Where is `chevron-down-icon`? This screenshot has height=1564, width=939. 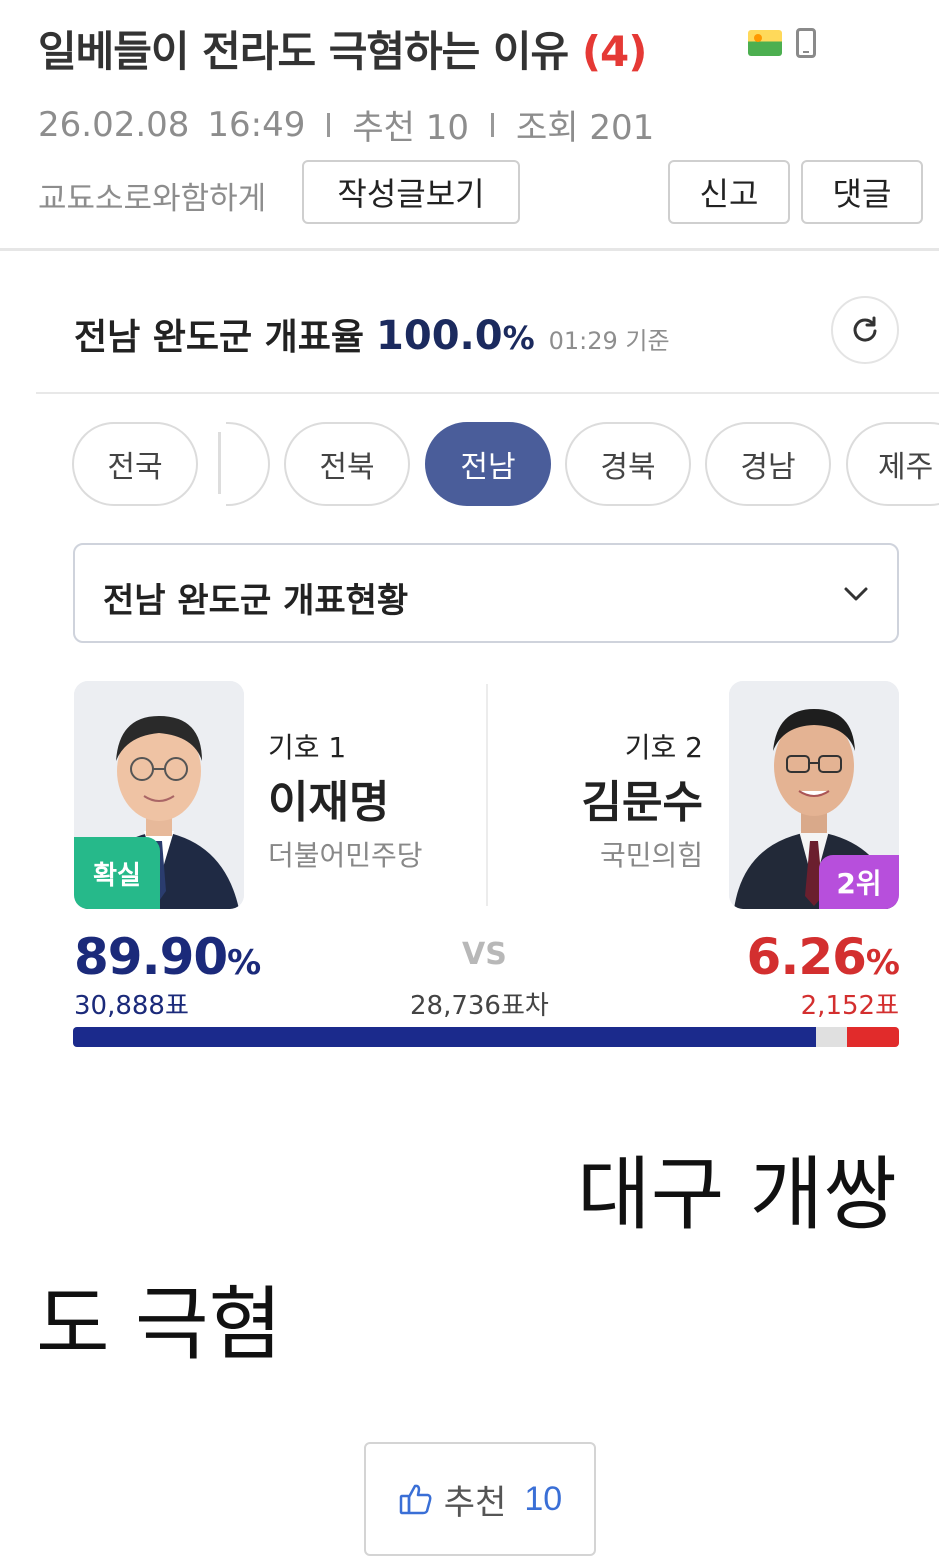
chevron-down-icon is located at coordinates (856, 594).